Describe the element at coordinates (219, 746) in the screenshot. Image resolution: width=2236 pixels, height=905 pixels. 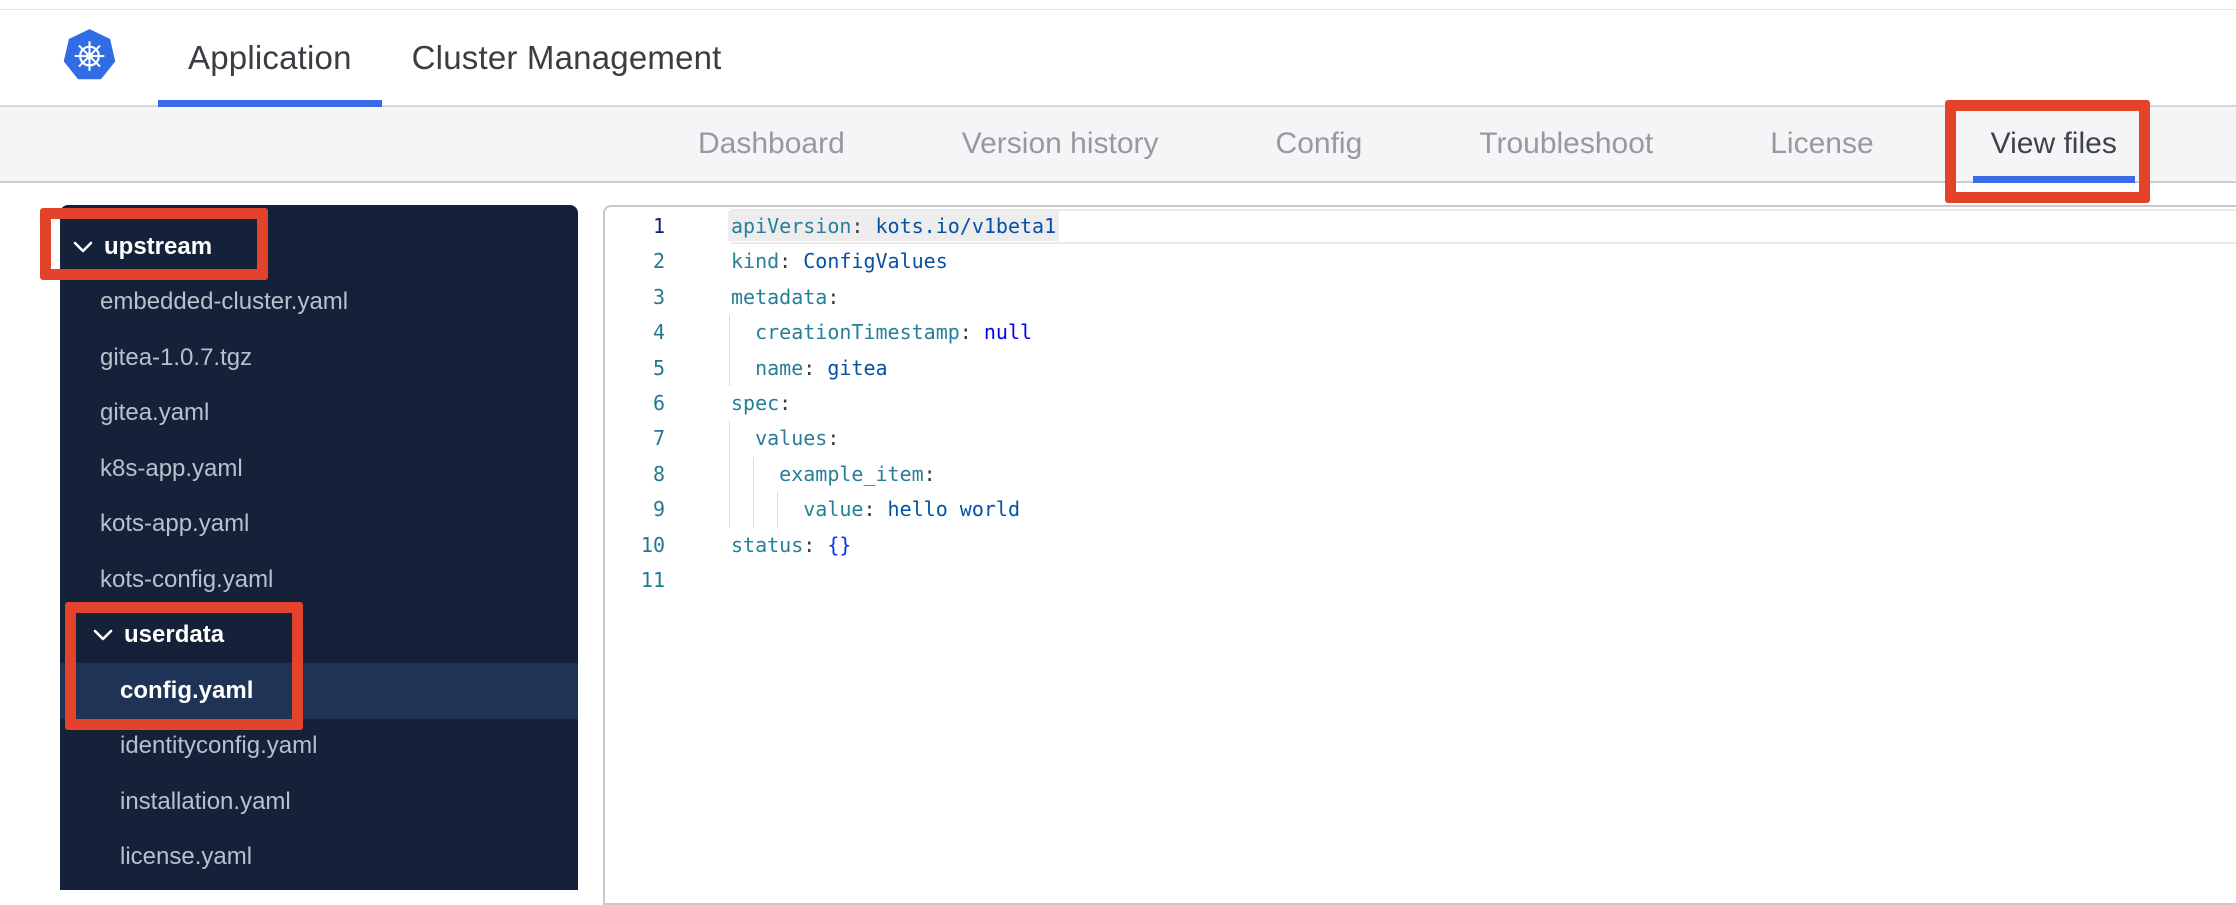
I see `tree-file-label: identityconfig.yaml` at that location.